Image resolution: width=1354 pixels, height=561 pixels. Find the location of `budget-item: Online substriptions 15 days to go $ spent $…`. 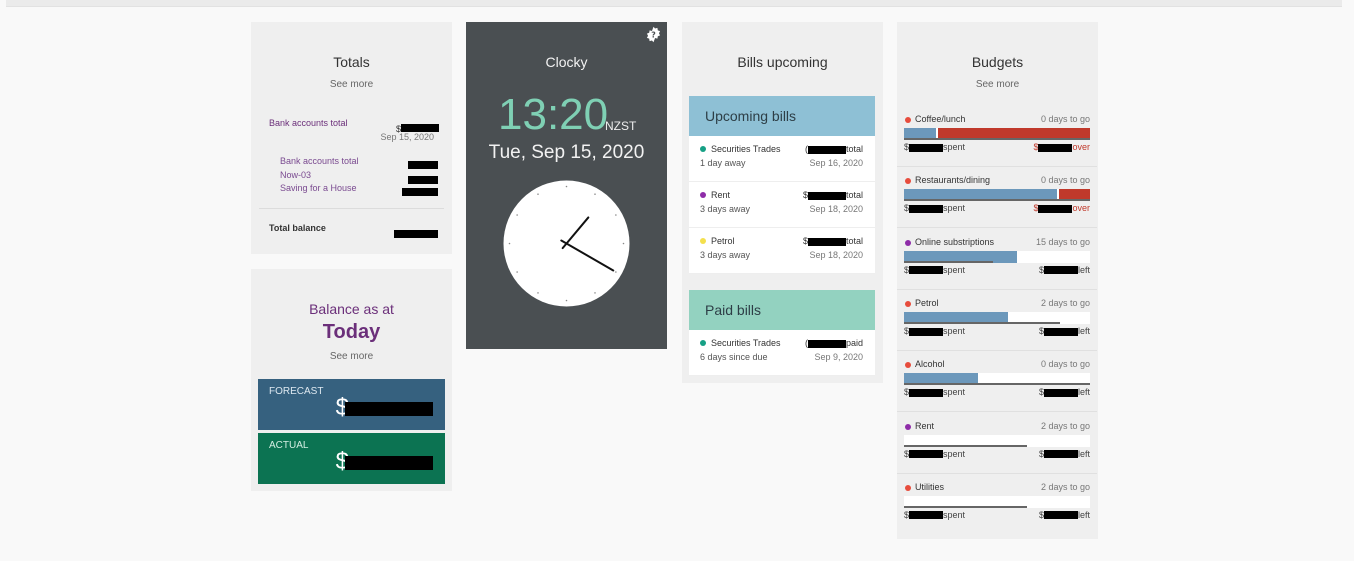

budget-item: Online substriptions 15 days to go $ spent $… is located at coordinates (997, 266).